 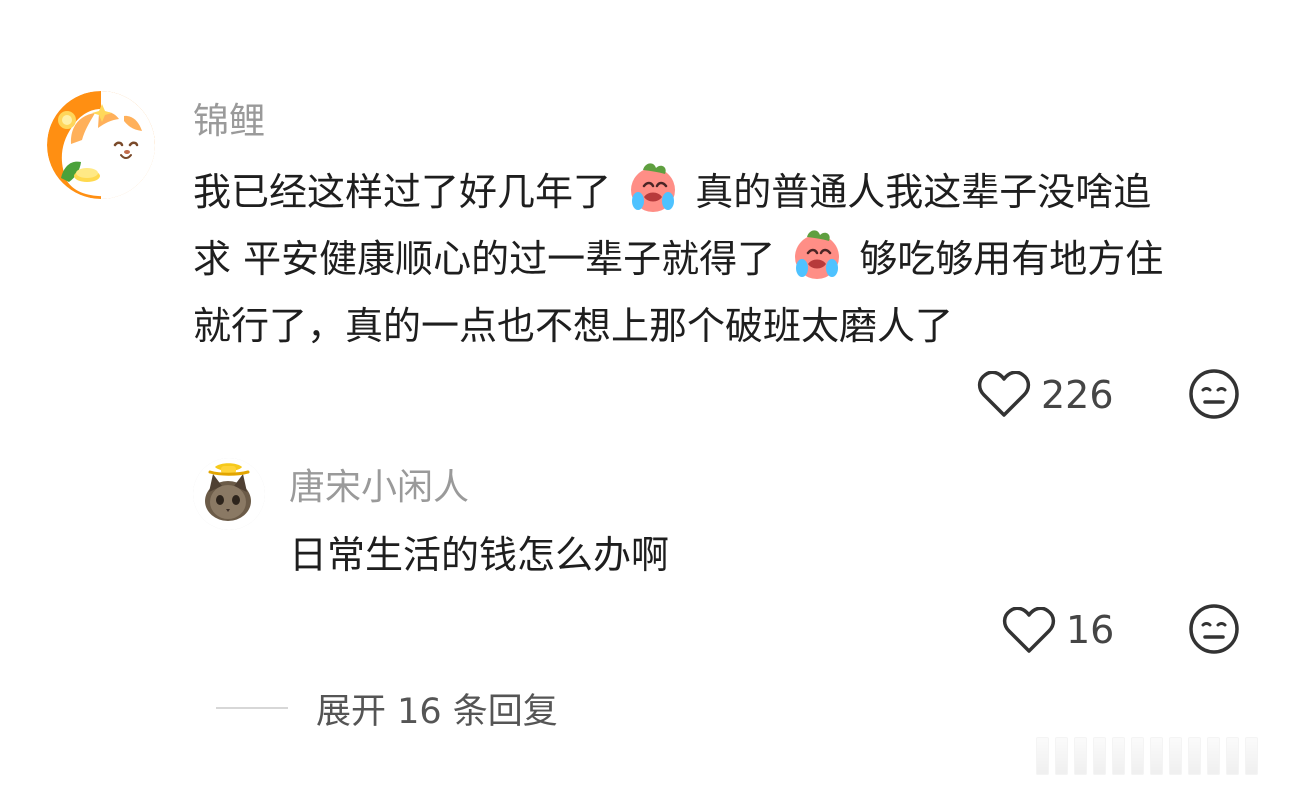 I want to click on comment-author: 锦鲤, so click(x=229, y=122).